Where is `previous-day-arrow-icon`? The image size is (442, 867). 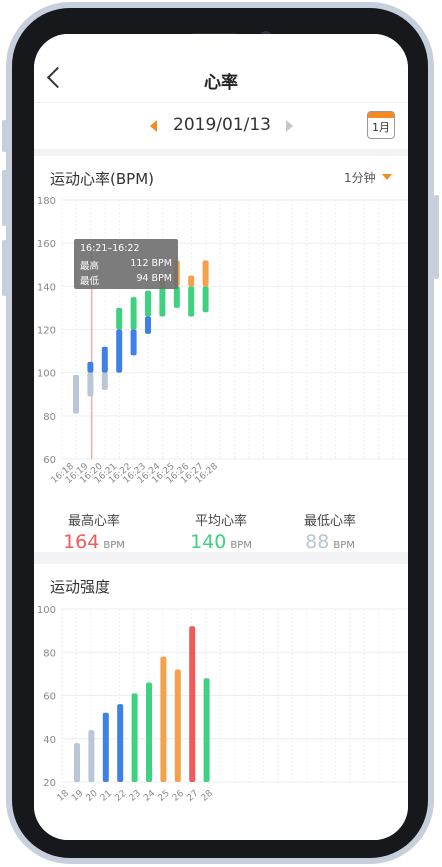
previous-day-arrow-icon is located at coordinates (153, 126).